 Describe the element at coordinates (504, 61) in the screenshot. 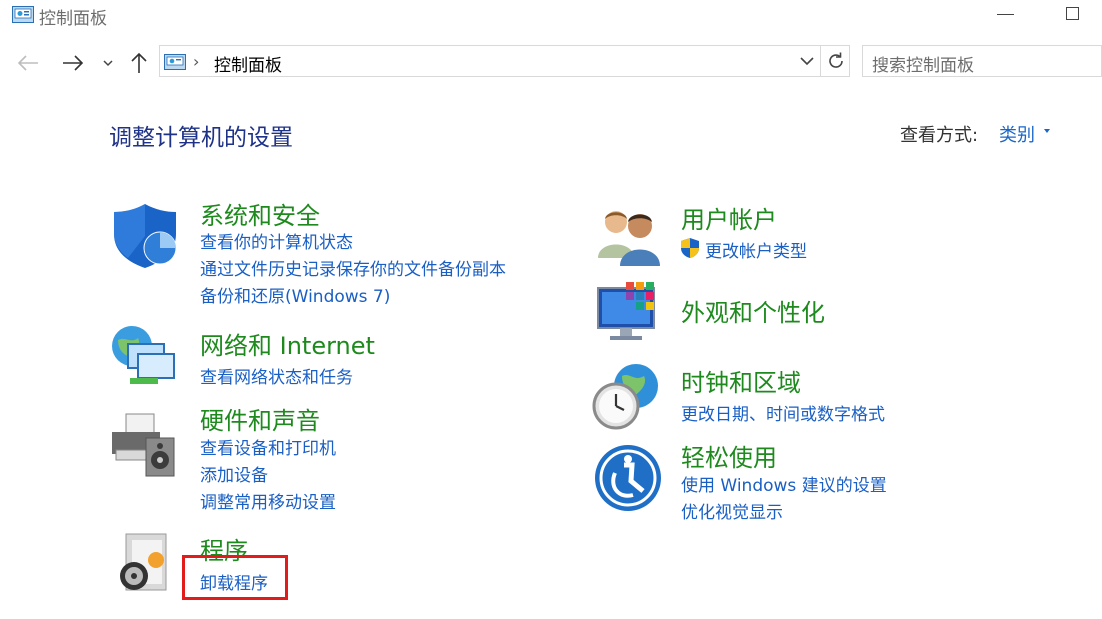

I see `address-bar: › 控制面板` at that location.